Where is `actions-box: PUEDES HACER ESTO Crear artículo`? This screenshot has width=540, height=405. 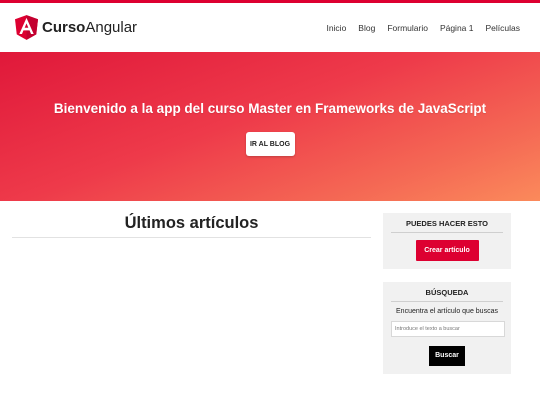 actions-box: PUEDES HACER ESTO Crear artículo is located at coordinates (447, 241).